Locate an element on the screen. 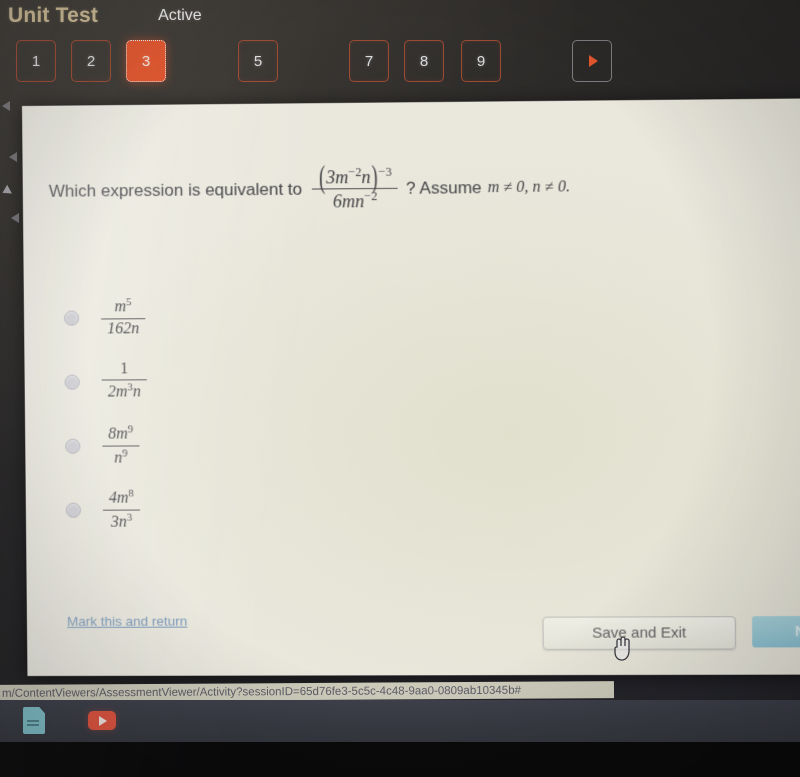 The height and width of the screenshot is (777, 800). play-arrow-icon is located at coordinates (593, 61).